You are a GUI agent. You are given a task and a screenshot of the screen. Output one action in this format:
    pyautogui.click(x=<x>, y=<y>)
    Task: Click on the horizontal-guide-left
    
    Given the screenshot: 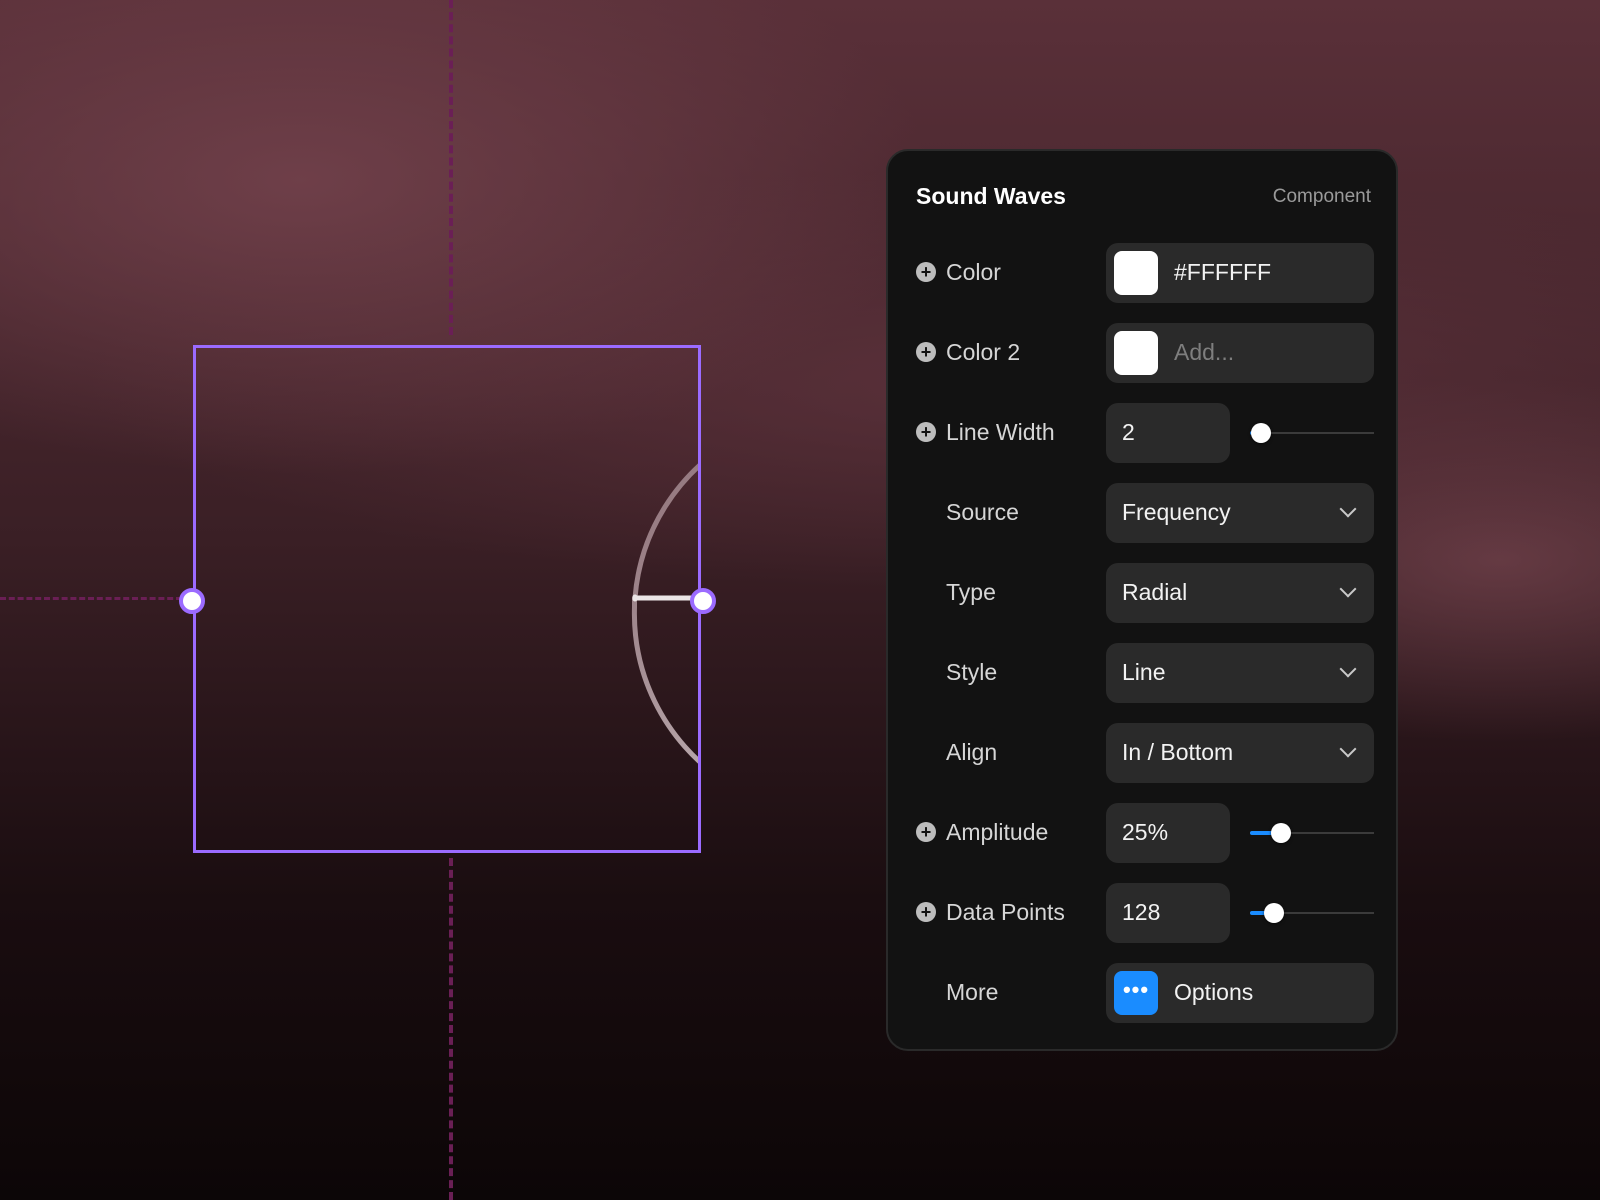 What is the action you would take?
    pyautogui.click(x=91, y=598)
    